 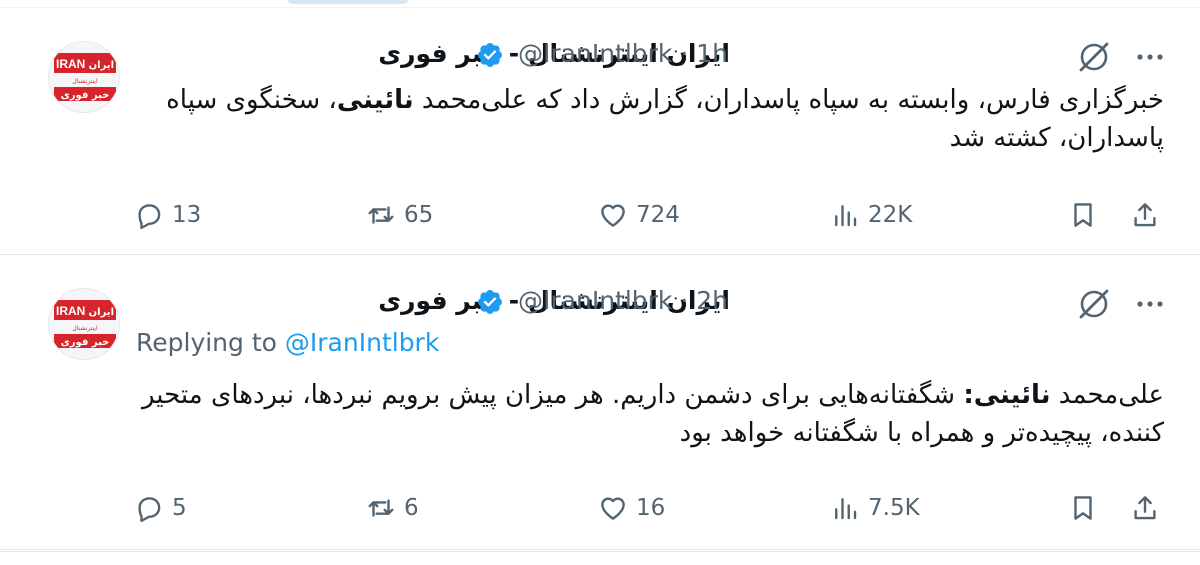 I want to click on reply-button: 13, so click(x=167, y=215).